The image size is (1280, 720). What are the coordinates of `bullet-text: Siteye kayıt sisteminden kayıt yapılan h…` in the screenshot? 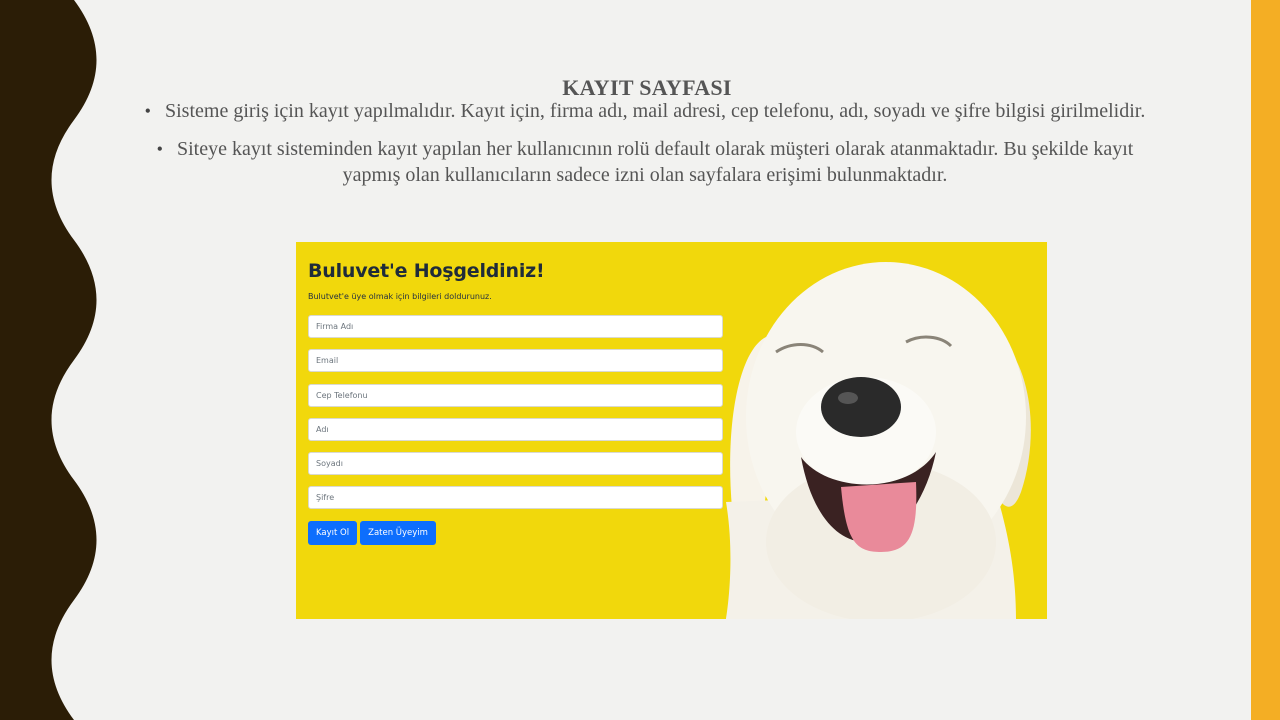 It's located at (655, 162).